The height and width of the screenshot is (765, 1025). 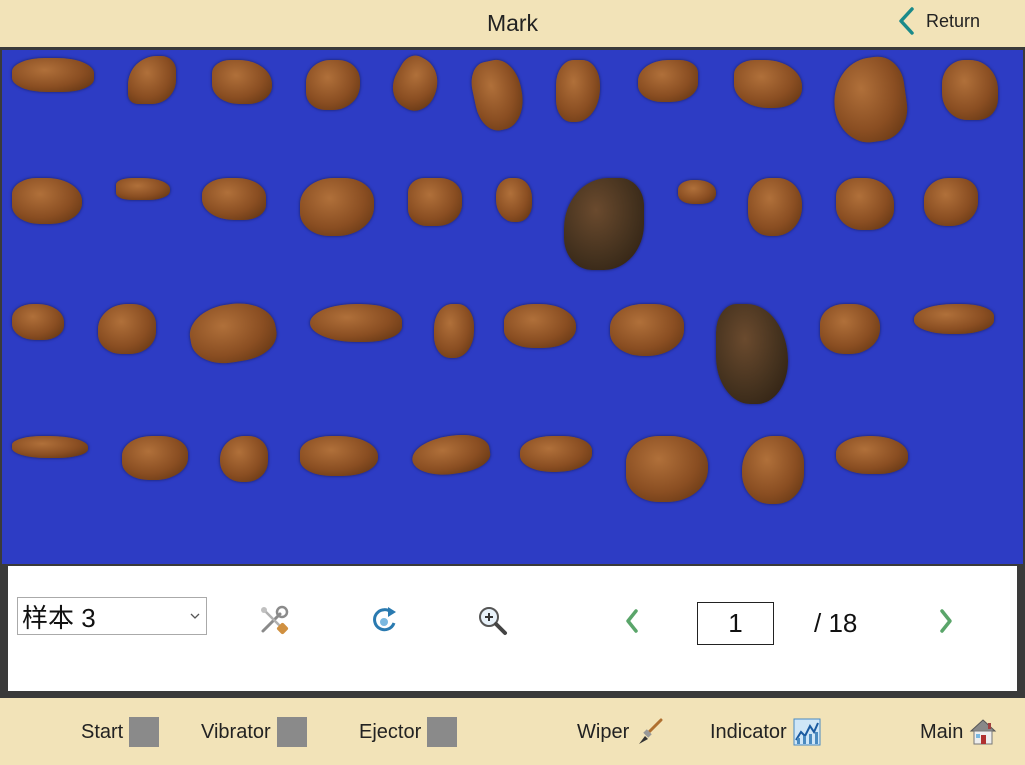 I want to click on tools-icon, so click(x=275, y=620).